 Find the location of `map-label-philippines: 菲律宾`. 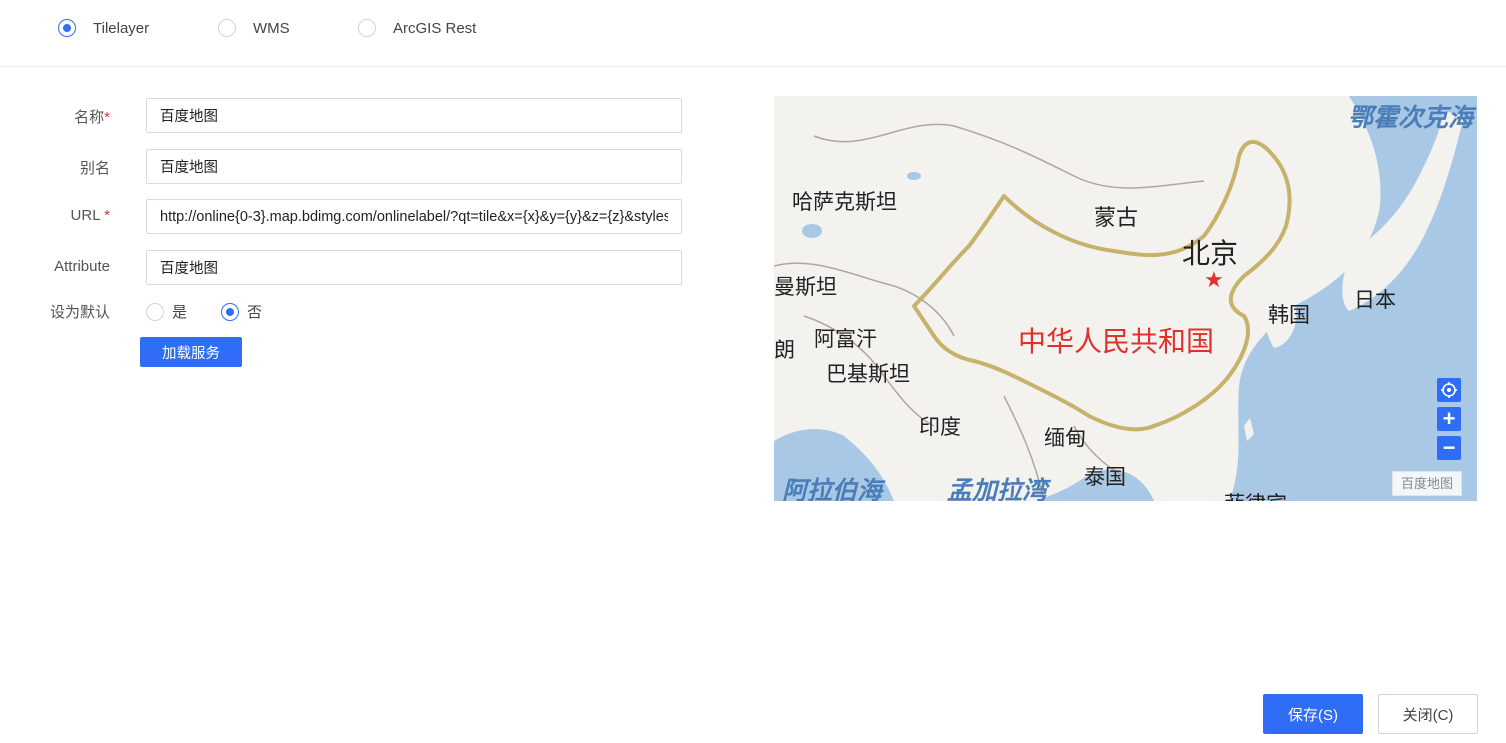

map-label-philippines: 菲律宾 is located at coordinates (1255, 494).